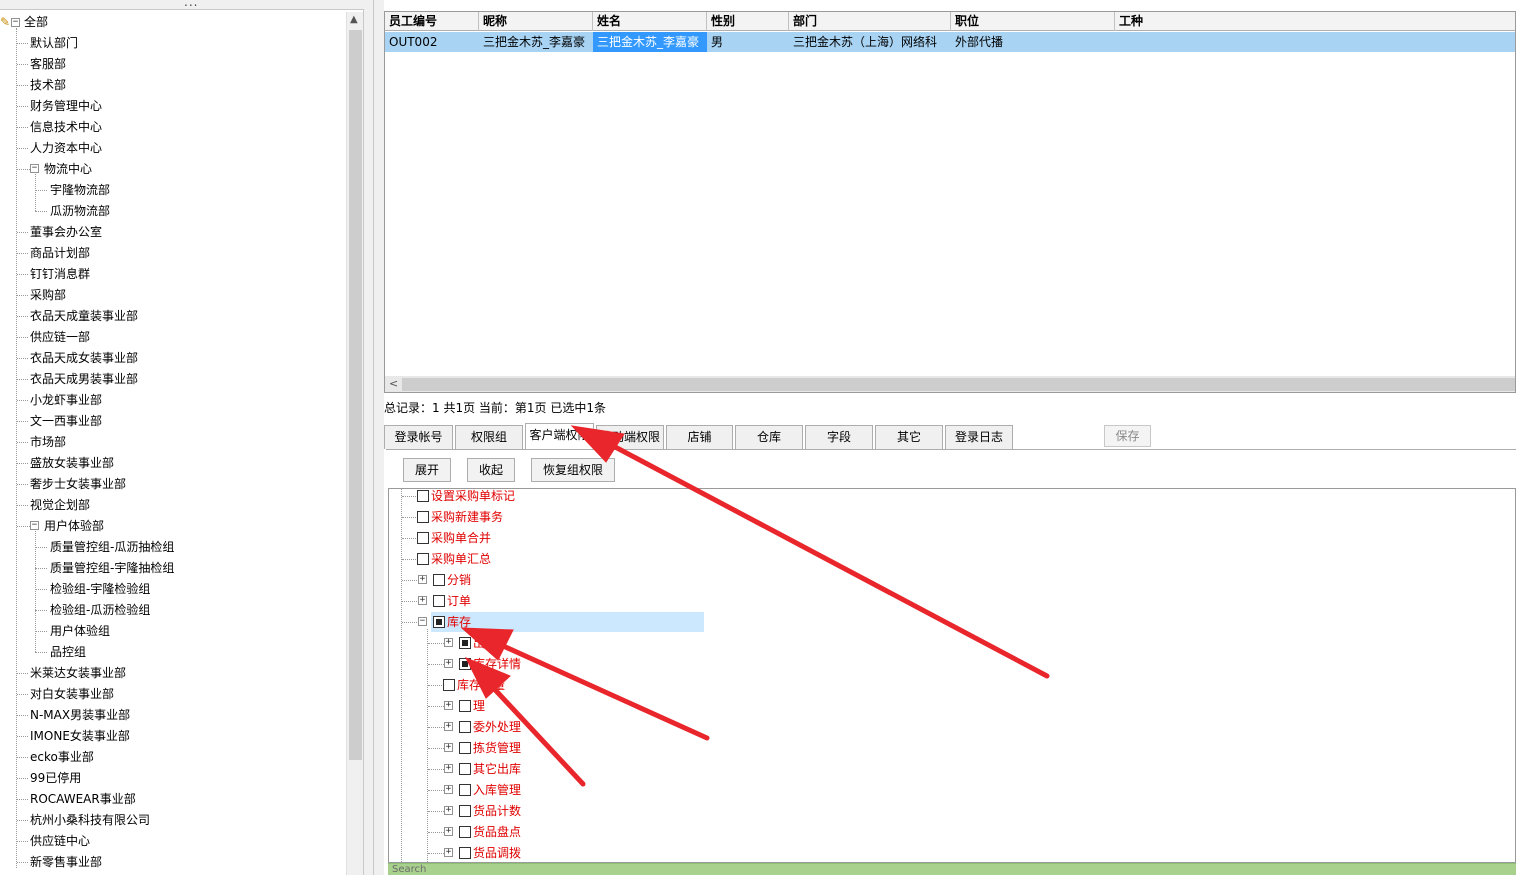  Describe the element at coordinates (374, 437) in the screenshot. I see `panel-splitter` at that location.